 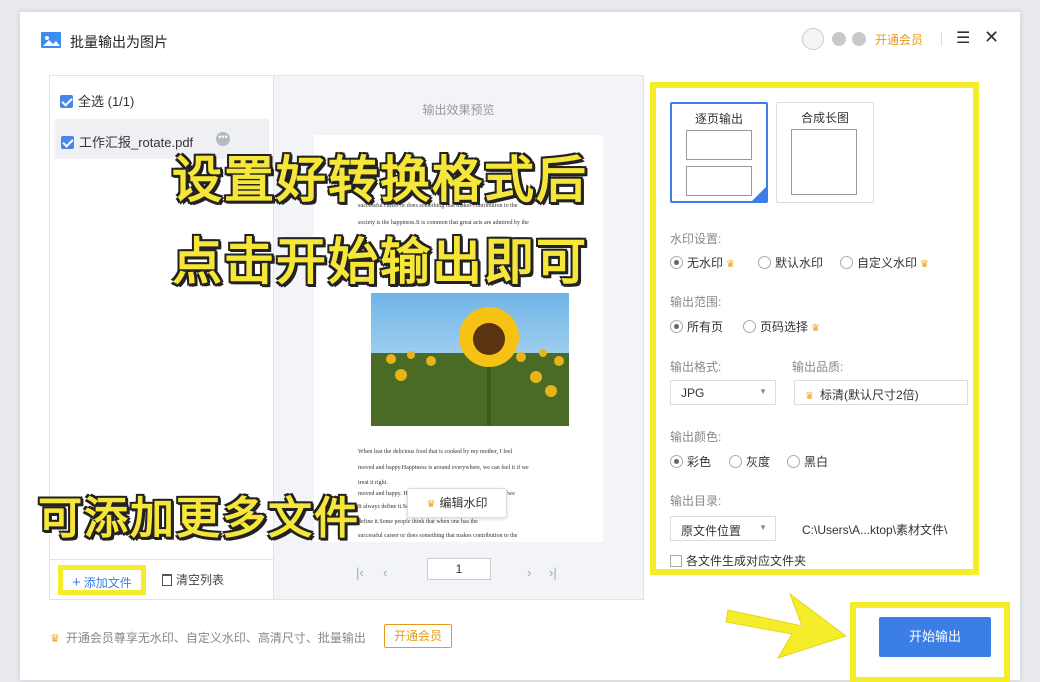 I want to click on range-label: 输出范围:, so click(x=696, y=302).